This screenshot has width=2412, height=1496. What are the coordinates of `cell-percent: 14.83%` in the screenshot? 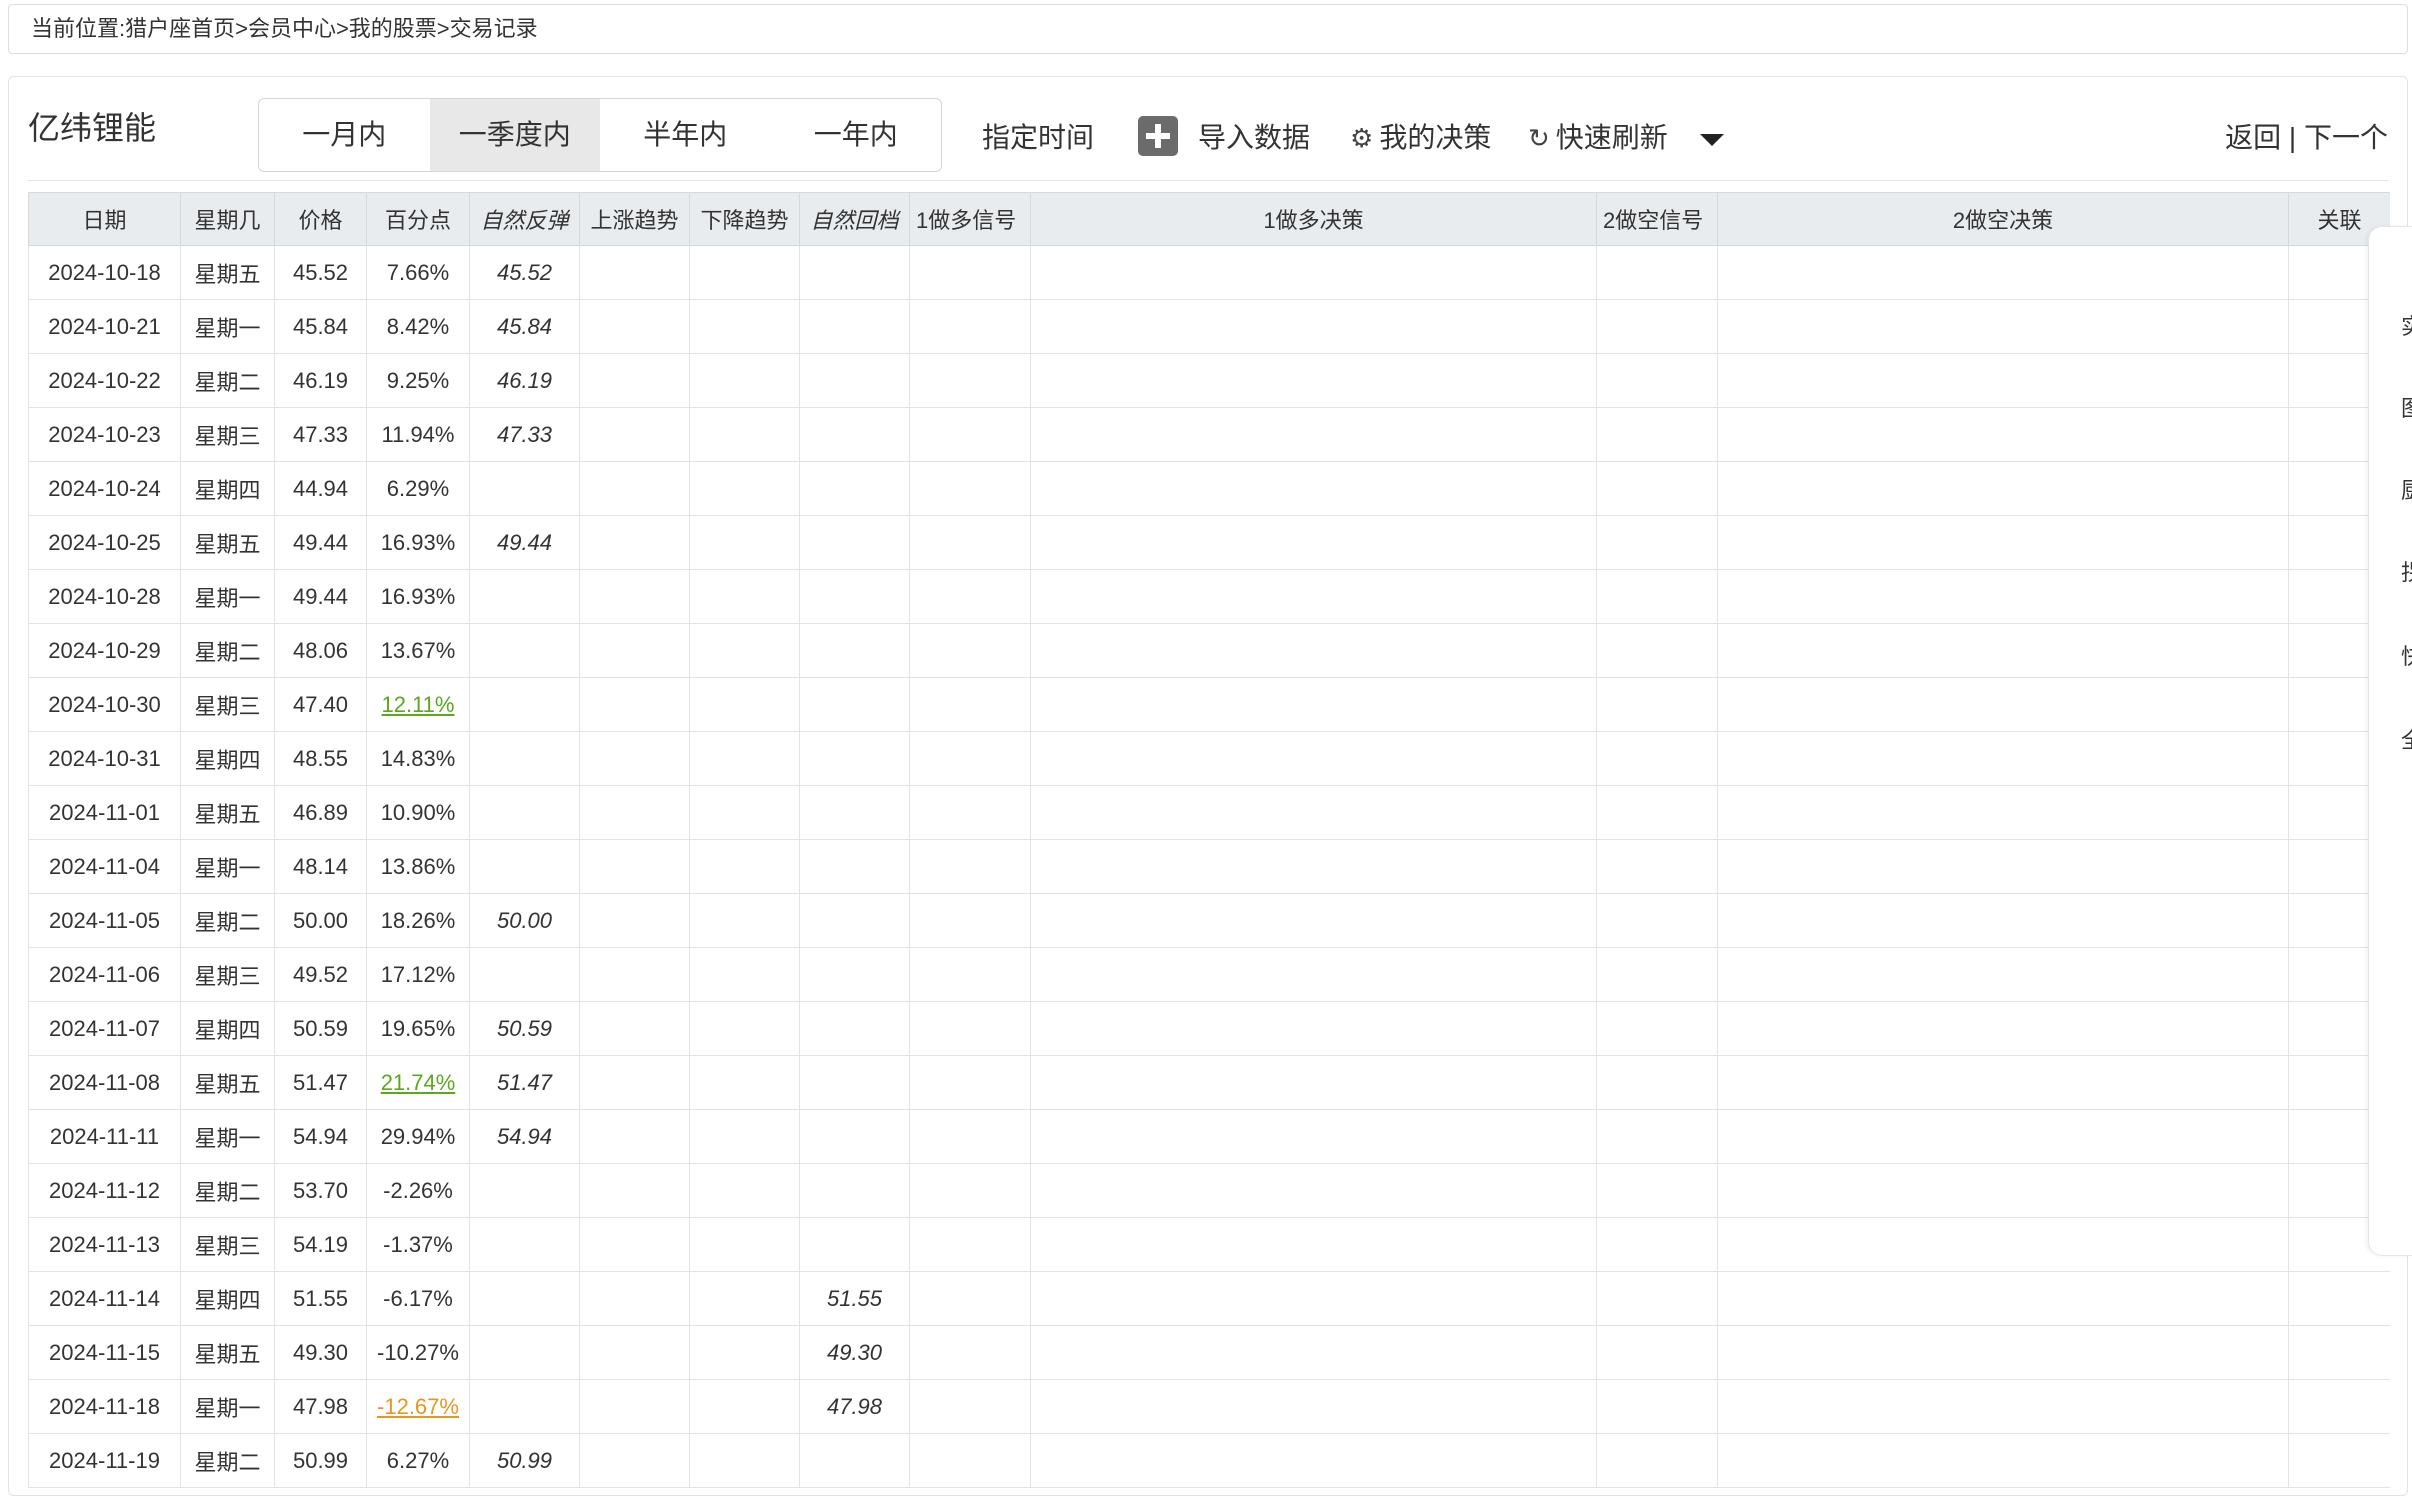 It's located at (418, 758).